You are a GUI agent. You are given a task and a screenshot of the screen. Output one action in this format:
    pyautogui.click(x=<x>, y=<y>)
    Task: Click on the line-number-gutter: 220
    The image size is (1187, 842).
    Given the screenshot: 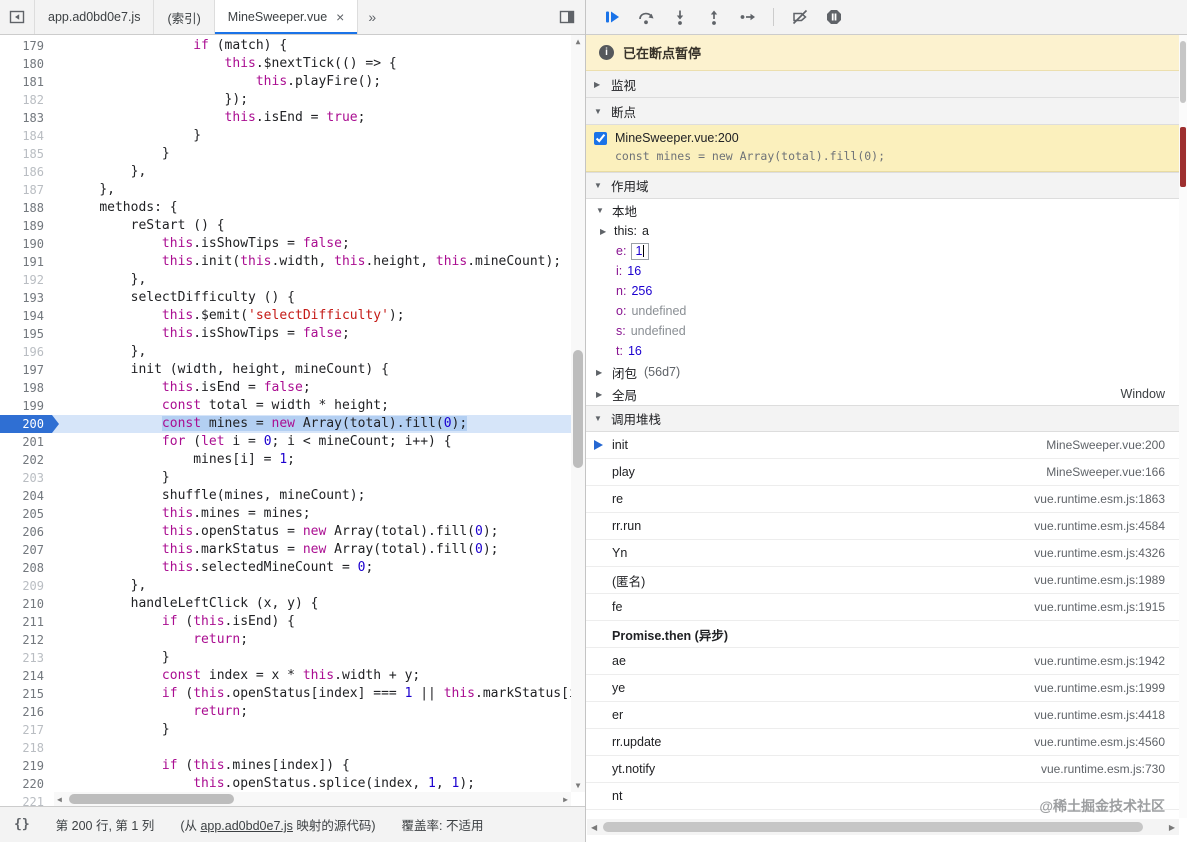 What is the action you would take?
    pyautogui.click(x=26, y=784)
    